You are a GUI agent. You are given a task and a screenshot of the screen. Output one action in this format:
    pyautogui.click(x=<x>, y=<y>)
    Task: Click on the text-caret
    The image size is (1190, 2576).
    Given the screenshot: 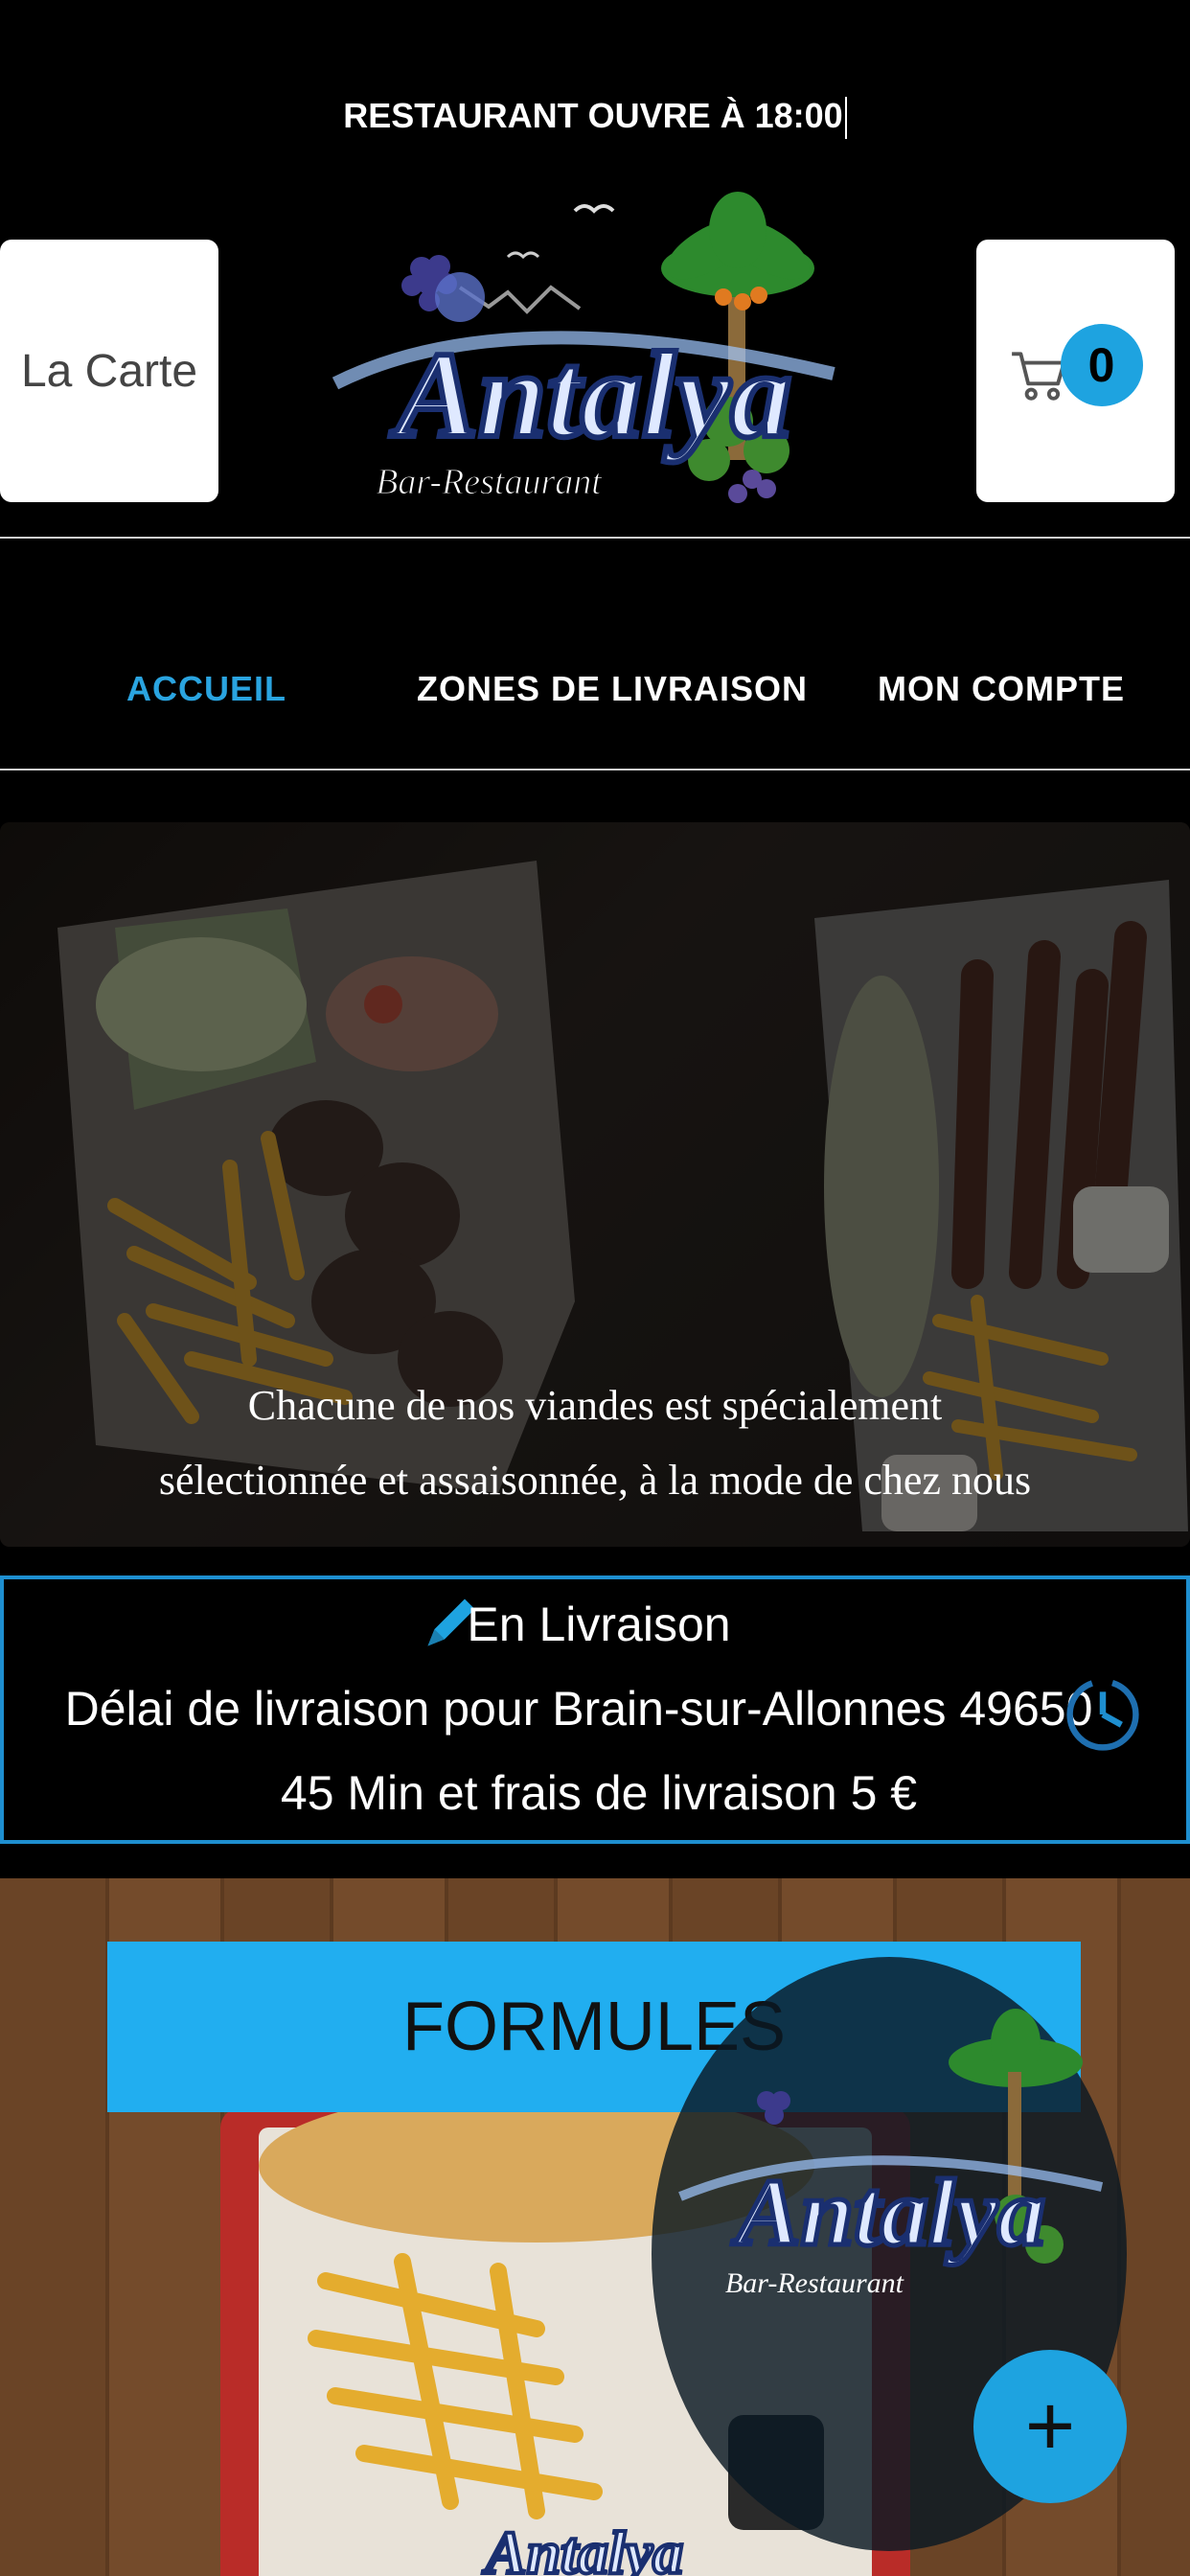 What is the action you would take?
    pyautogui.click(x=845, y=118)
    